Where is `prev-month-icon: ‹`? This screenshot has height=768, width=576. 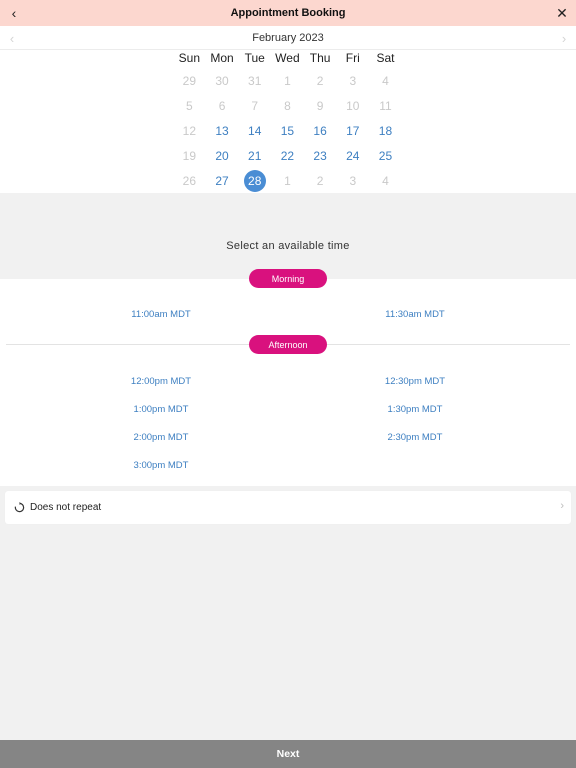
prev-month-icon: ‹ is located at coordinates (12, 38).